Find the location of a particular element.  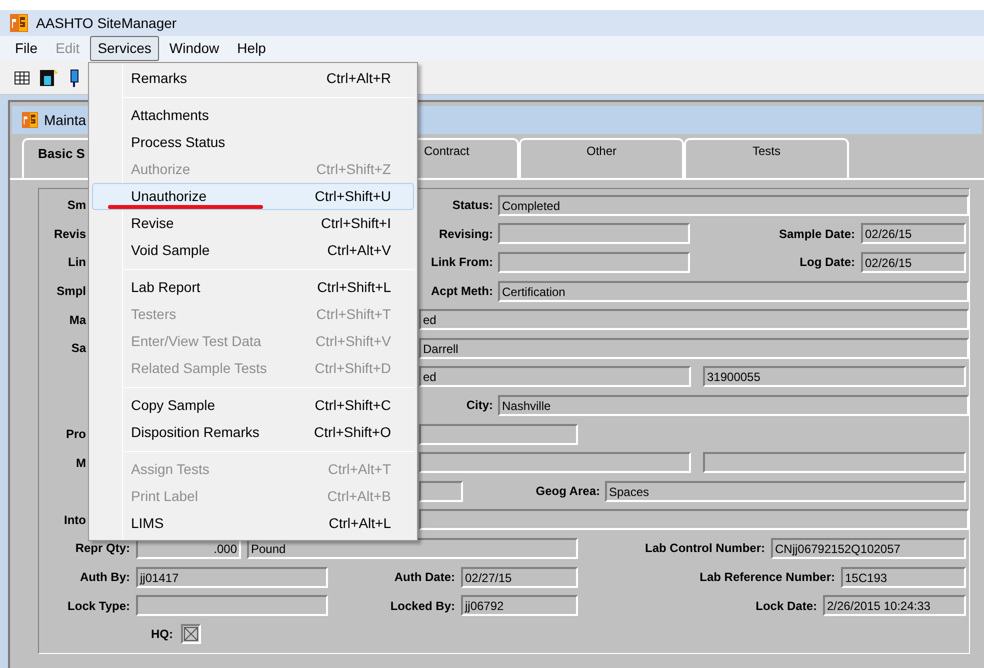

field-label: Lock Date: is located at coordinates (786, 606).